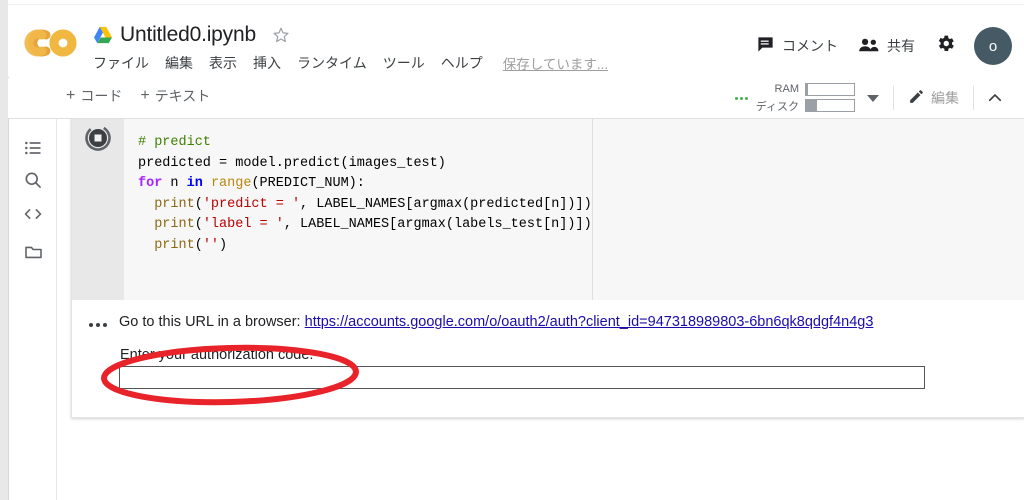 This screenshot has width=1024, height=500. Describe the element at coordinates (462, 63) in the screenshot. I see `menu-item-help: ヘルプ` at that location.